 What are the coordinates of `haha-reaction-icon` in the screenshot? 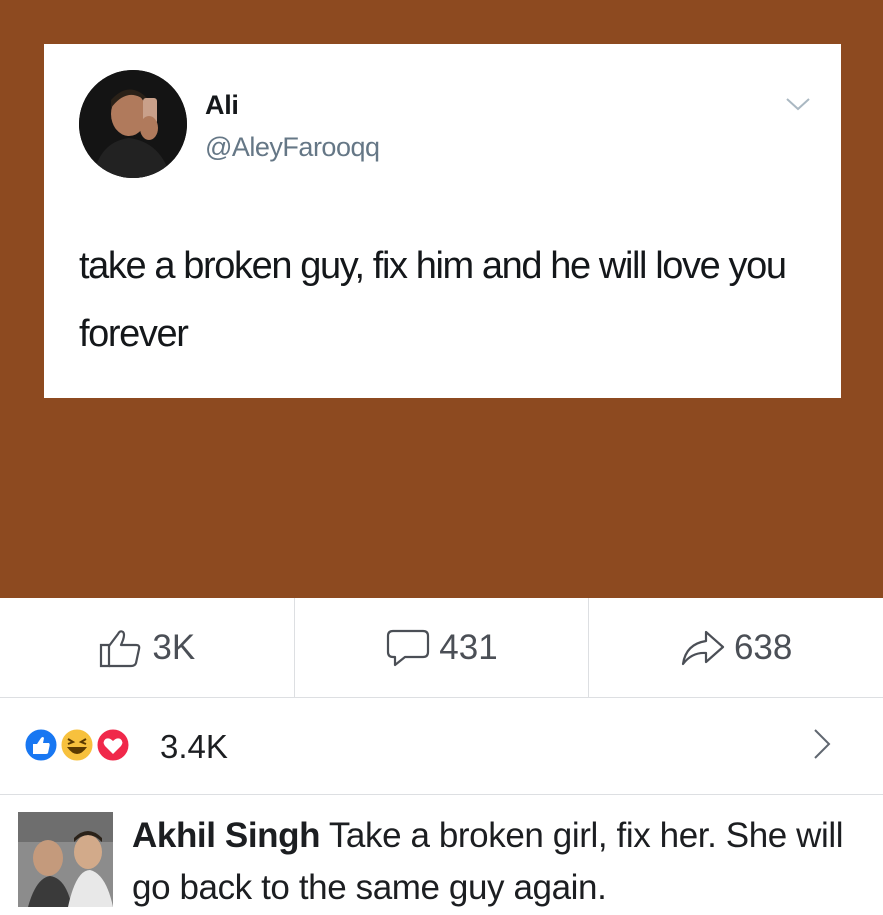 It's located at (77, 745).